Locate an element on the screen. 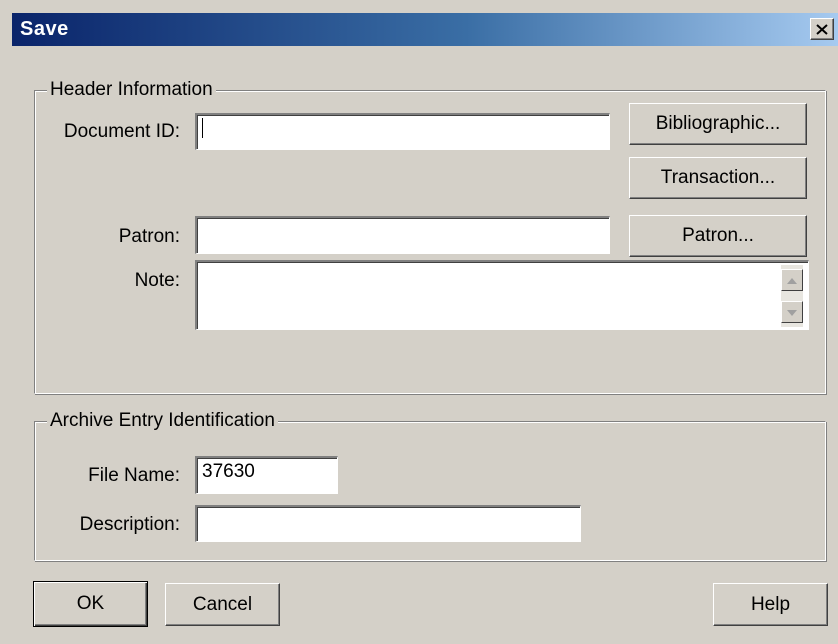 Image resolution: width=838 pixels, height=644 pixels. scroll-up-button is located at coordinates (792, 280).